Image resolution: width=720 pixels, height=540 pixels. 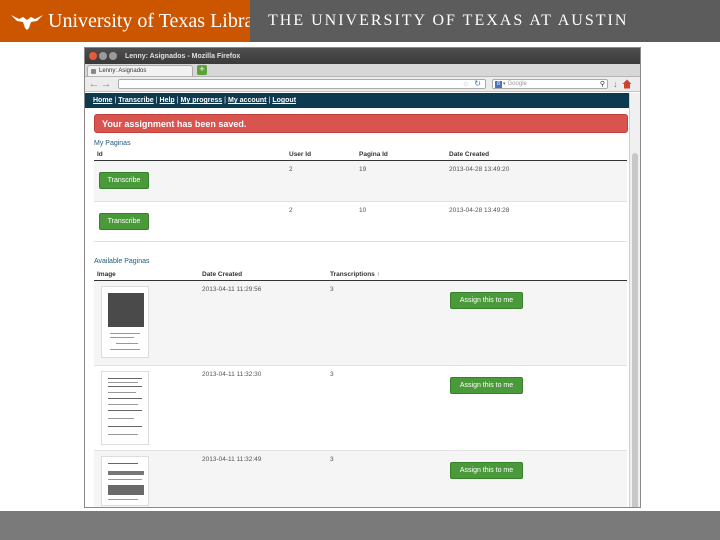 I want to click on search-engine-dropdown-icon: ▾, so click(x=504, y=84).